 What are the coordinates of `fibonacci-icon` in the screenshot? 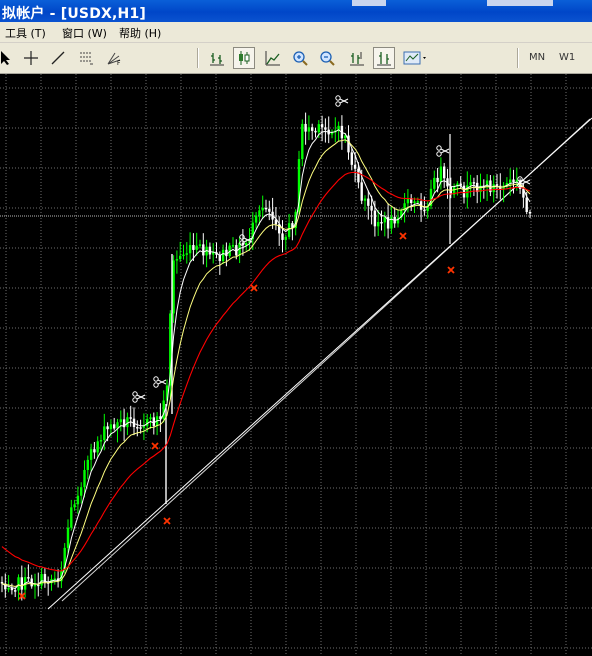 It's located at (86, 58).